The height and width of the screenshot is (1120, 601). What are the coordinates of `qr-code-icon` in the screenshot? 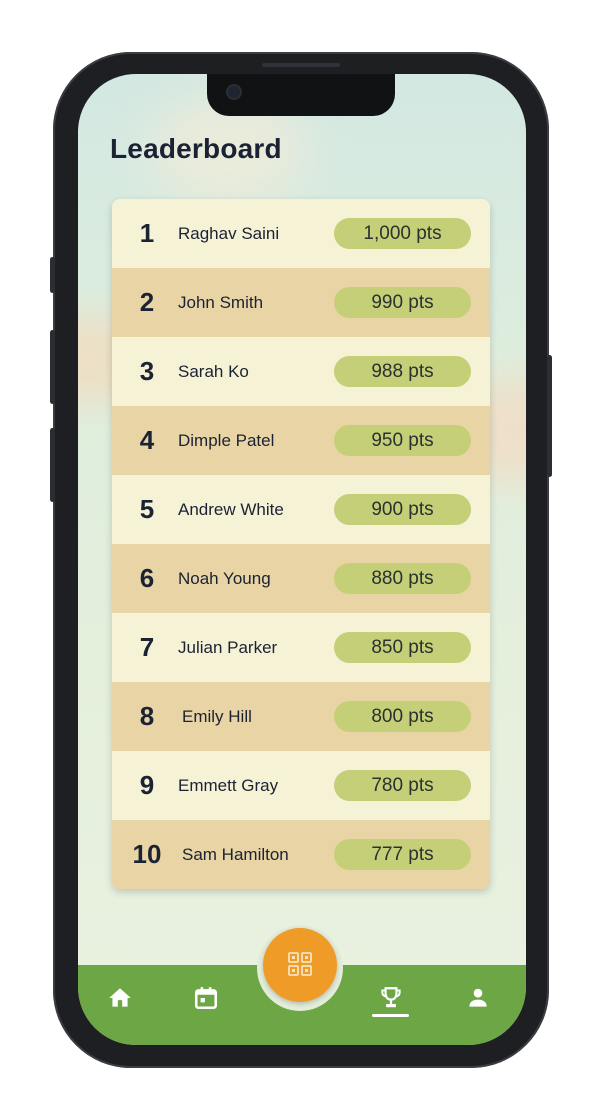 It's located at (300, 964).